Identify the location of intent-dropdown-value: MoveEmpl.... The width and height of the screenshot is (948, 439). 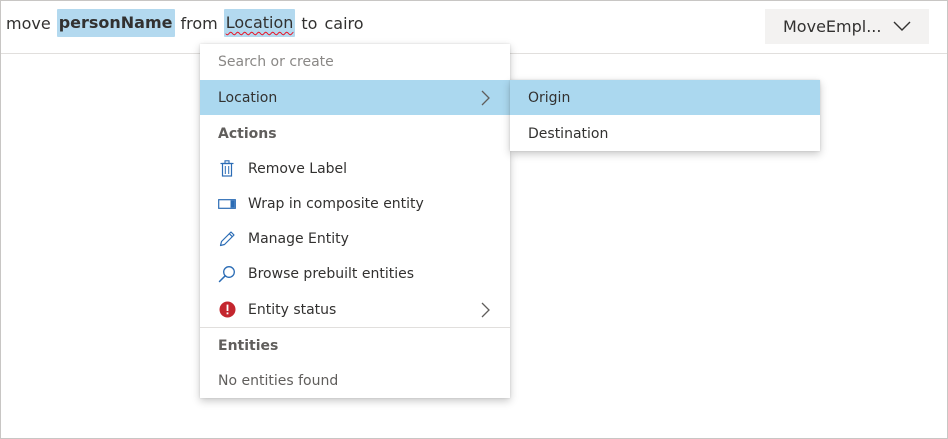
(832, 26).